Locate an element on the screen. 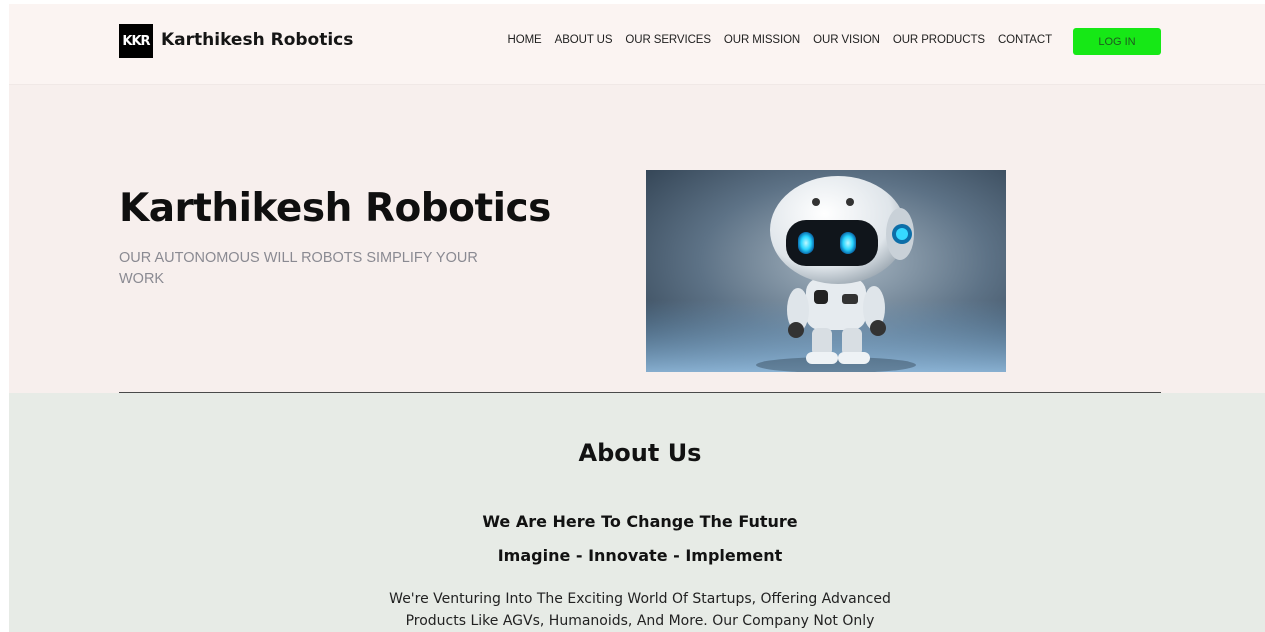  about-tagline: We Are Here To Change The Future is located at coordinates (640, 521).